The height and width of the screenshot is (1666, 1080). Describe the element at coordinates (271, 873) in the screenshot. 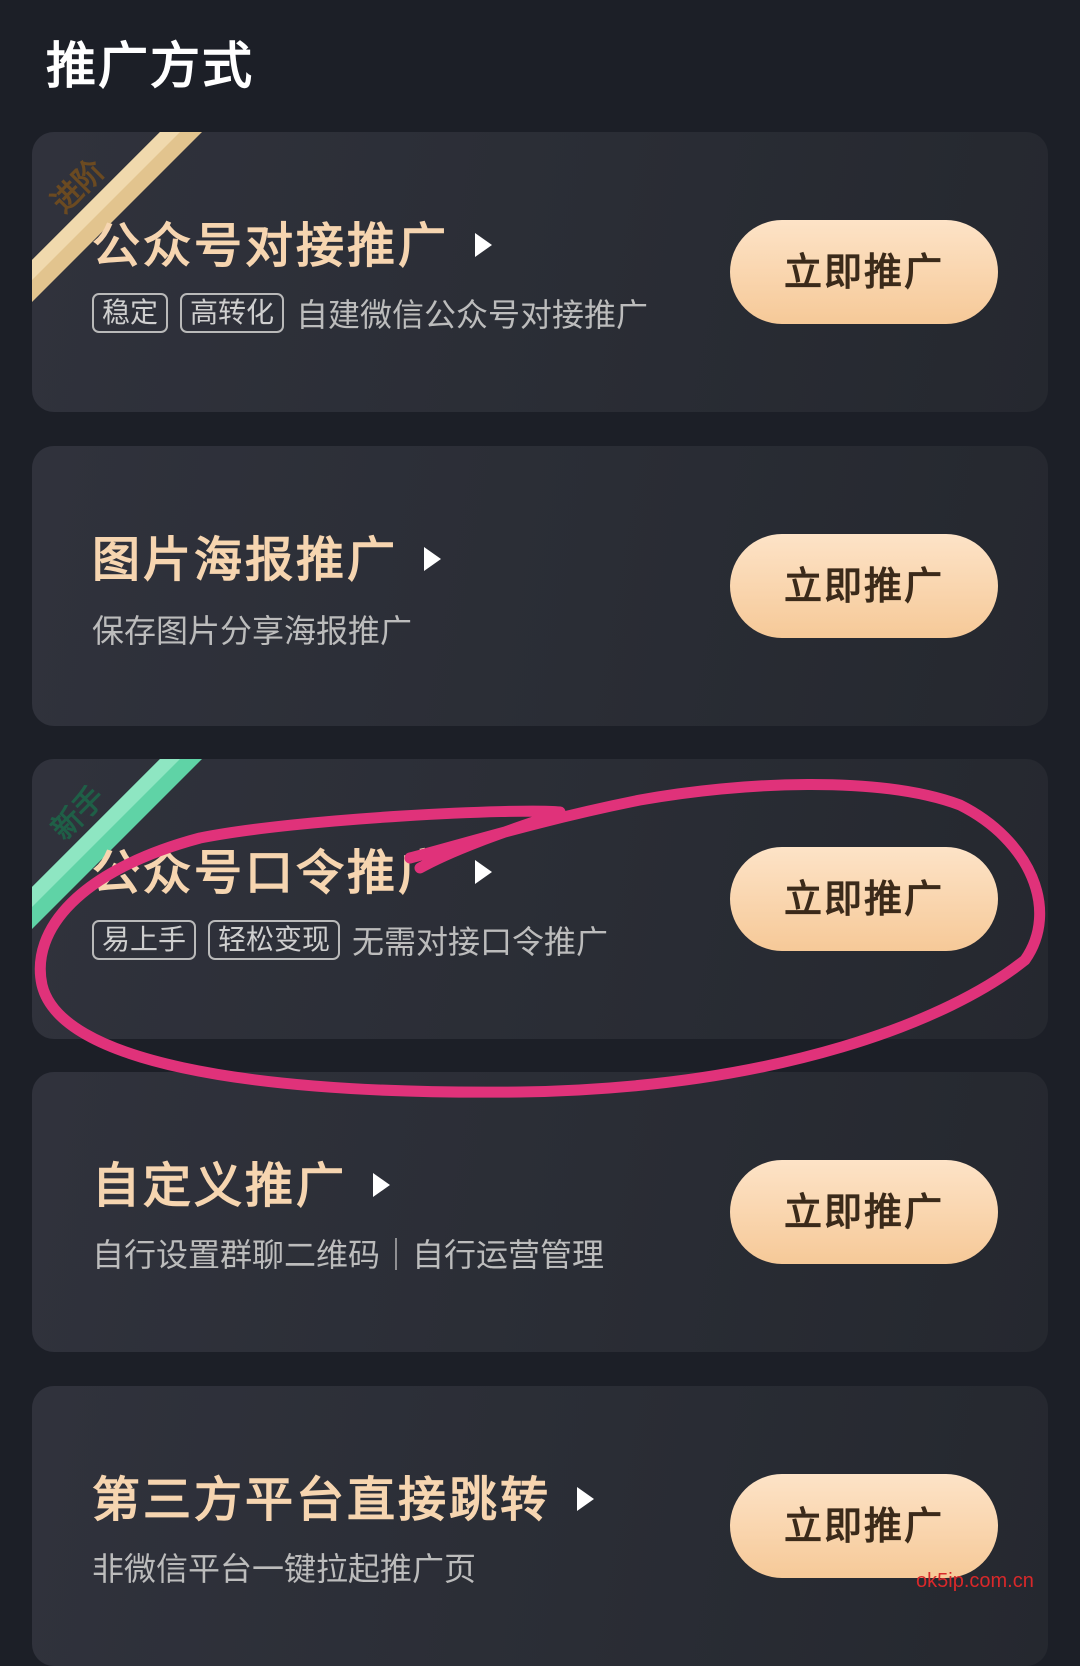

I see `card-title-text: 公众号口令推广` at that location.